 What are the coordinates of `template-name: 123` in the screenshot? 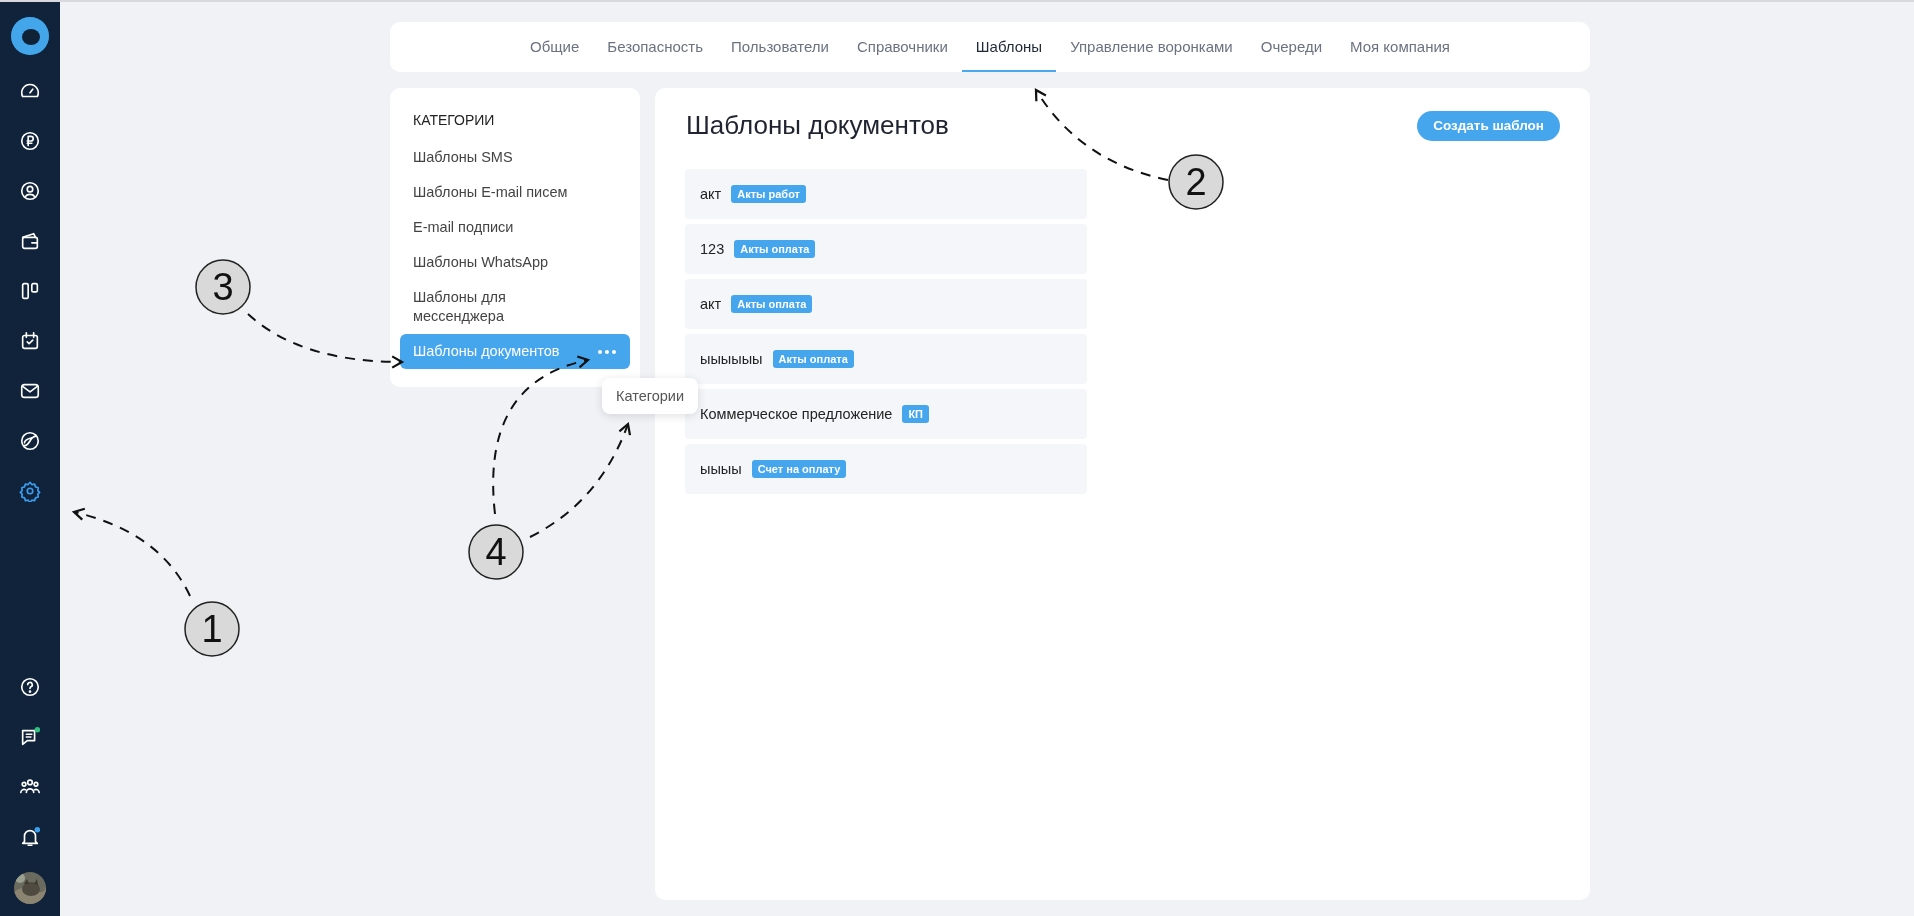 It's located at (712, 249).